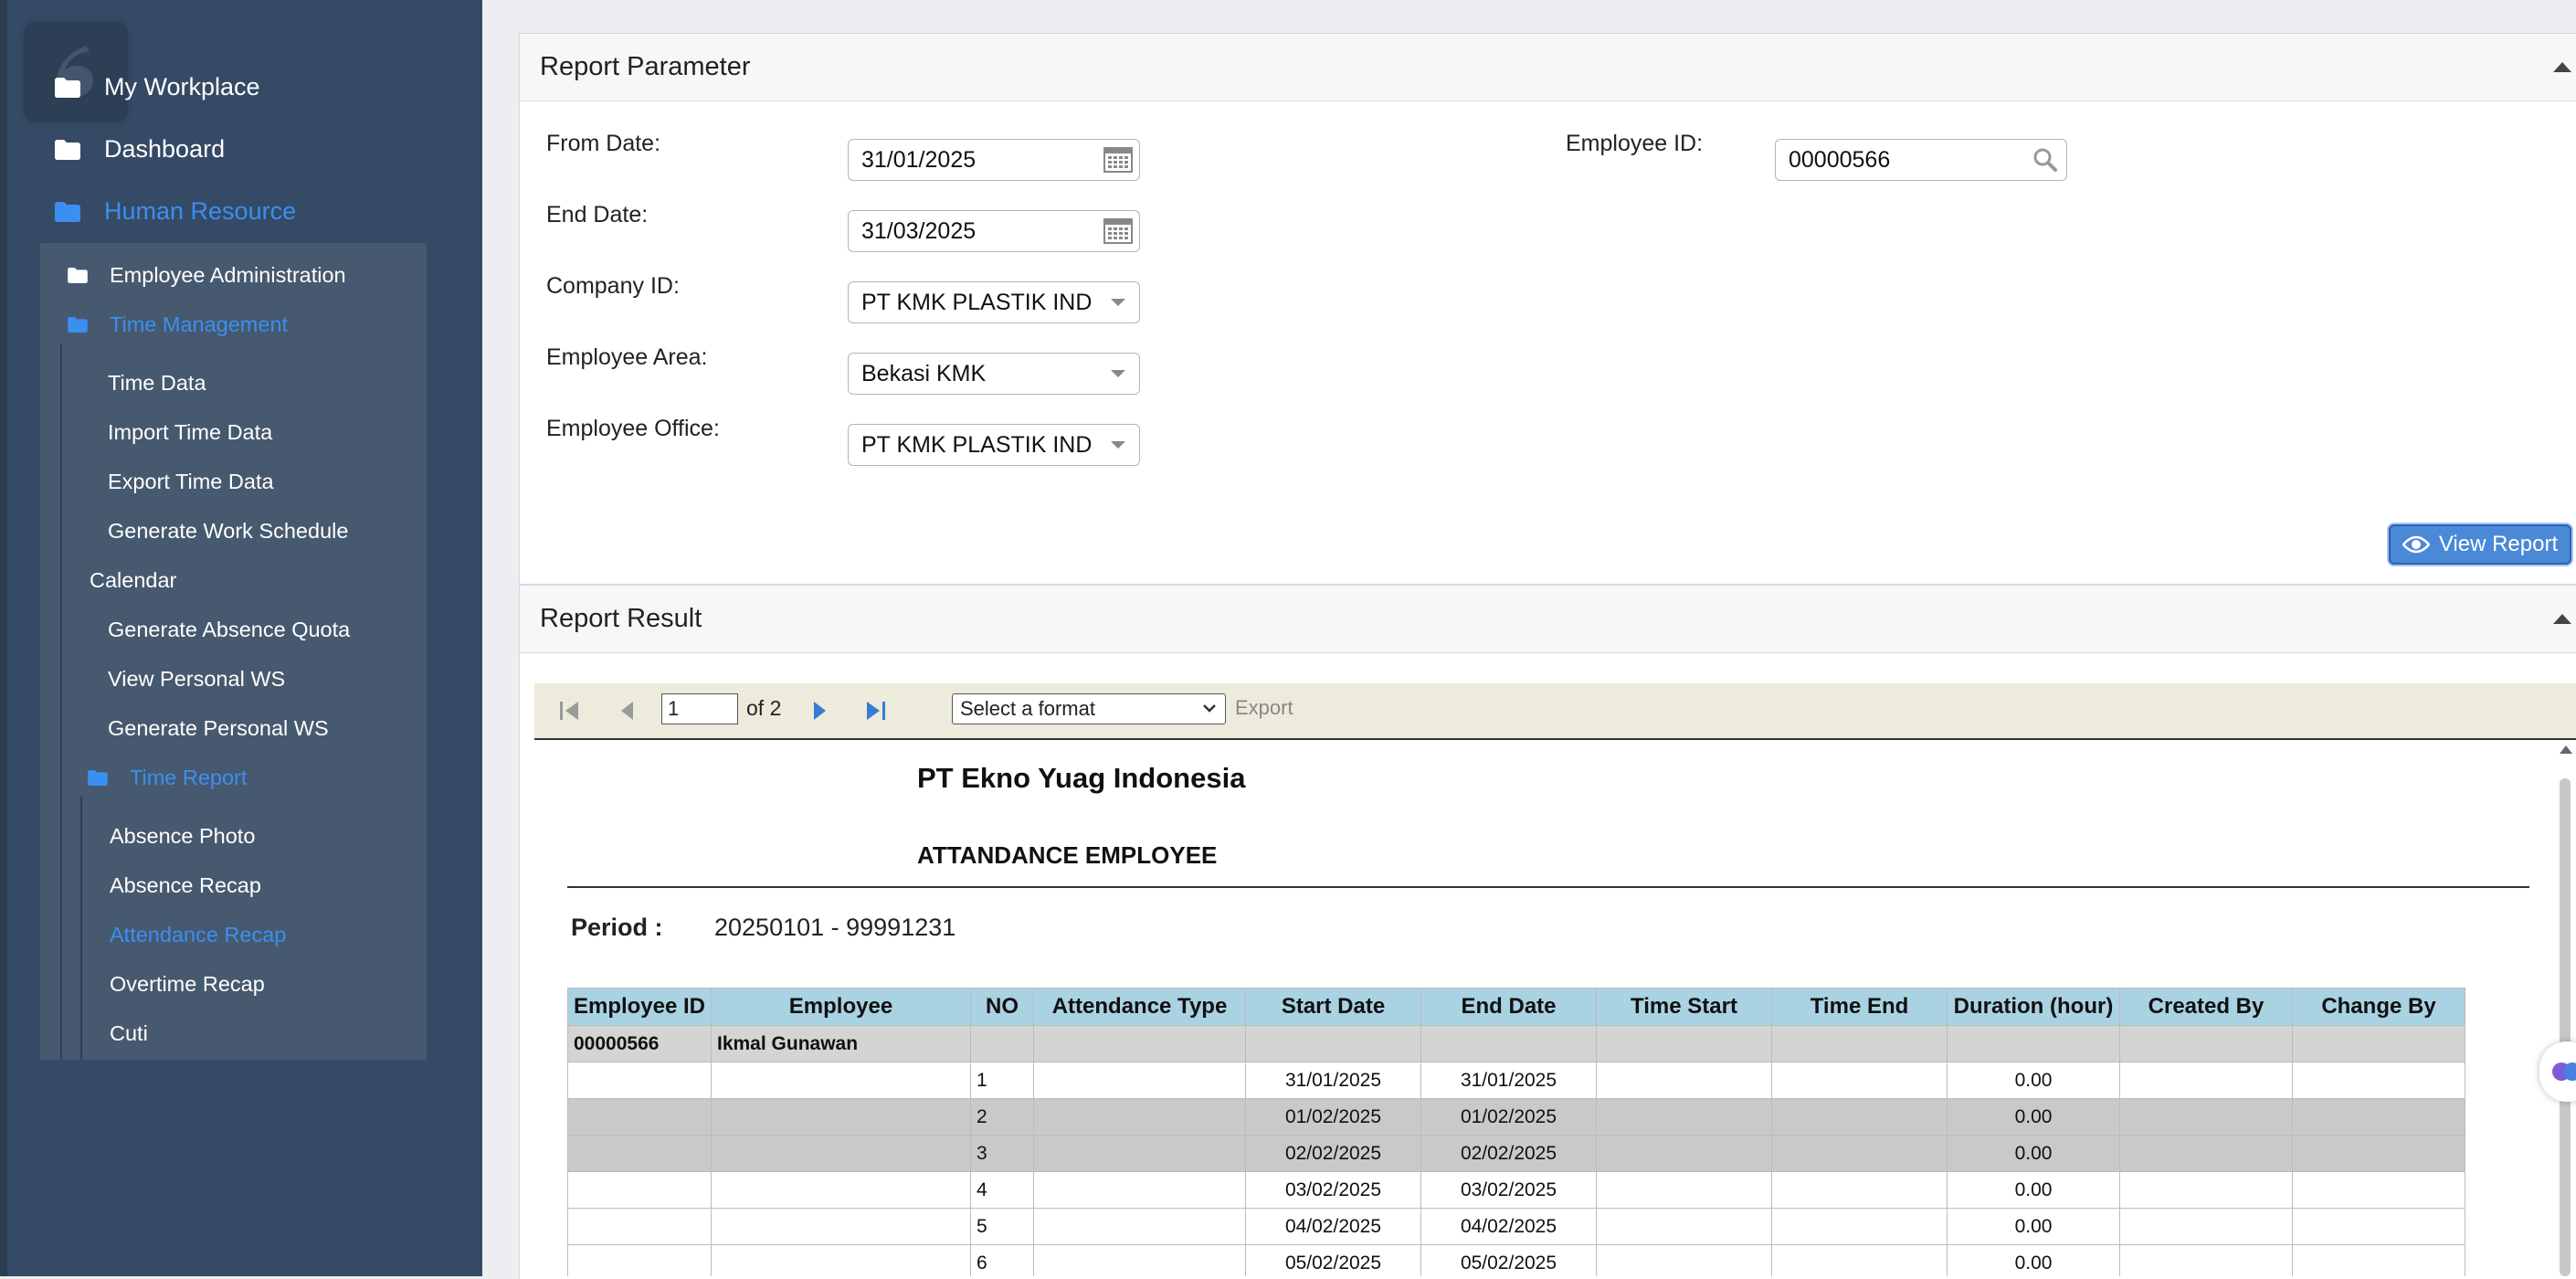 The image size is (2576, 1279). Describe the element at coordinates (570, 711) in the screenshot. I see `first-page-icon` at that location.